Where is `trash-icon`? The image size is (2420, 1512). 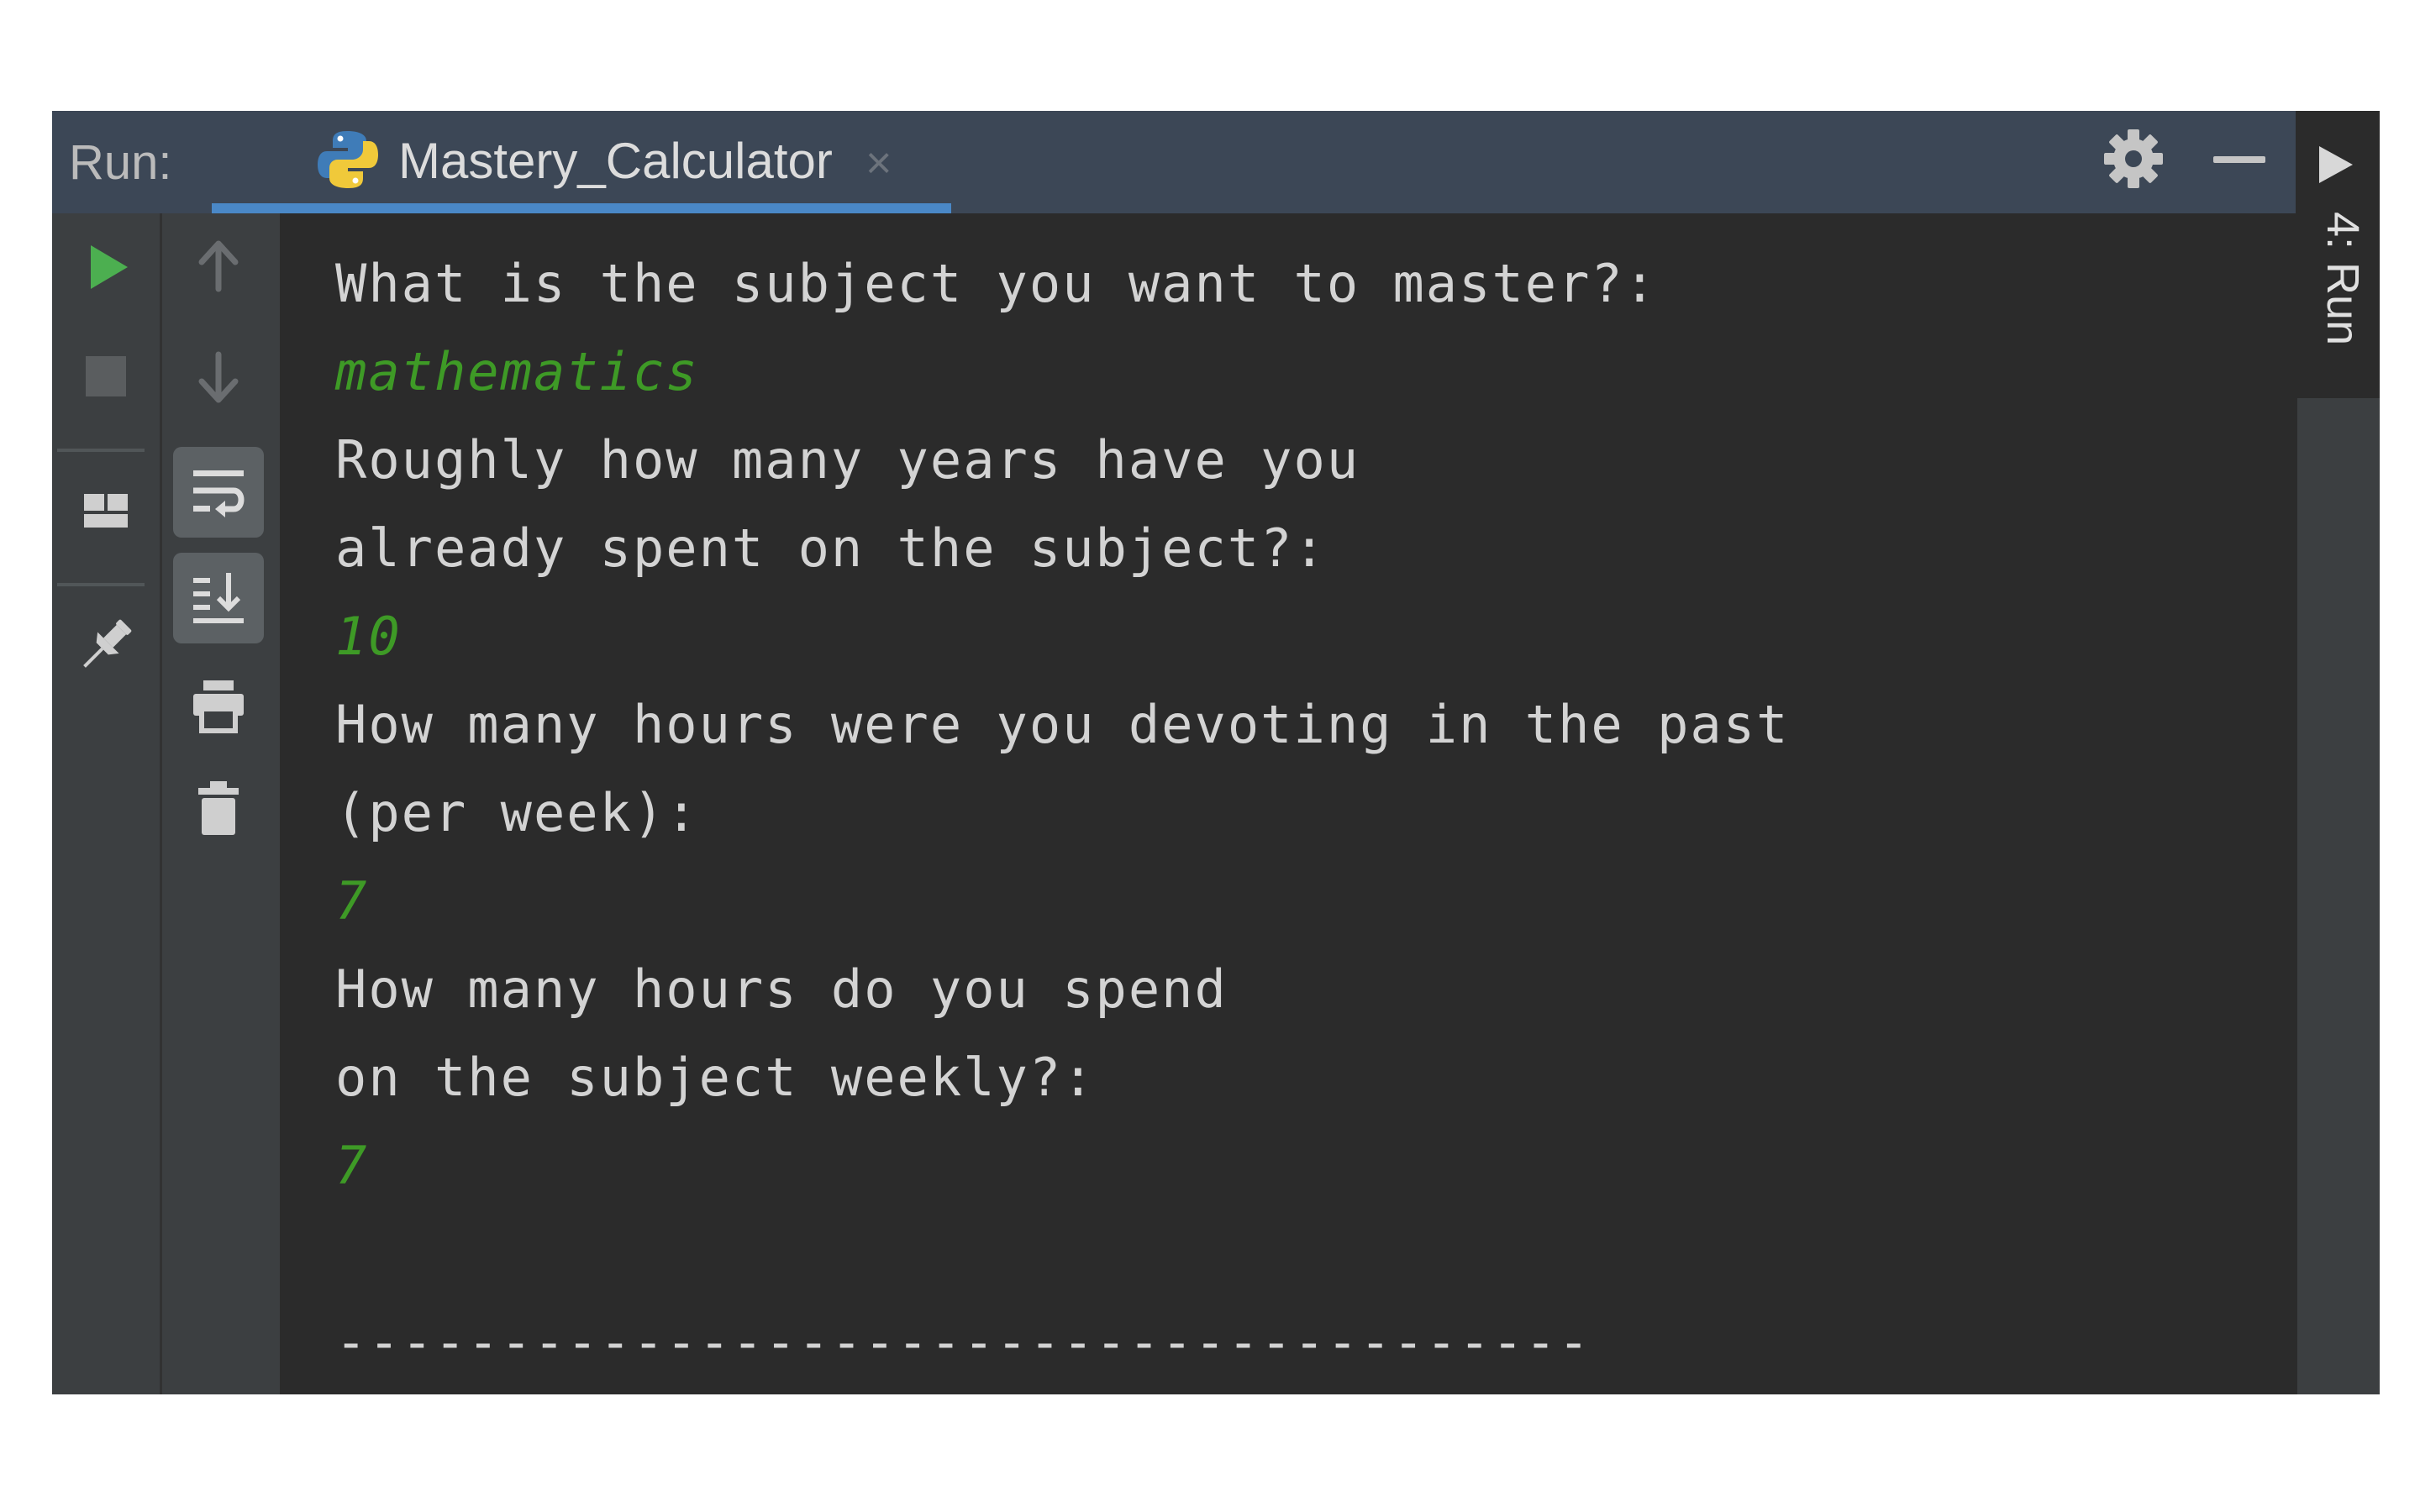 trash-icon is located at coordinates (218, 808).